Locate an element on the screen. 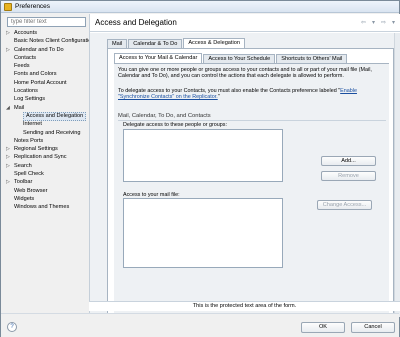 The height and width of the screenshot is (337, 400). dialog-button-bar: ? OK Cancel is located at coordinates (200, 325).